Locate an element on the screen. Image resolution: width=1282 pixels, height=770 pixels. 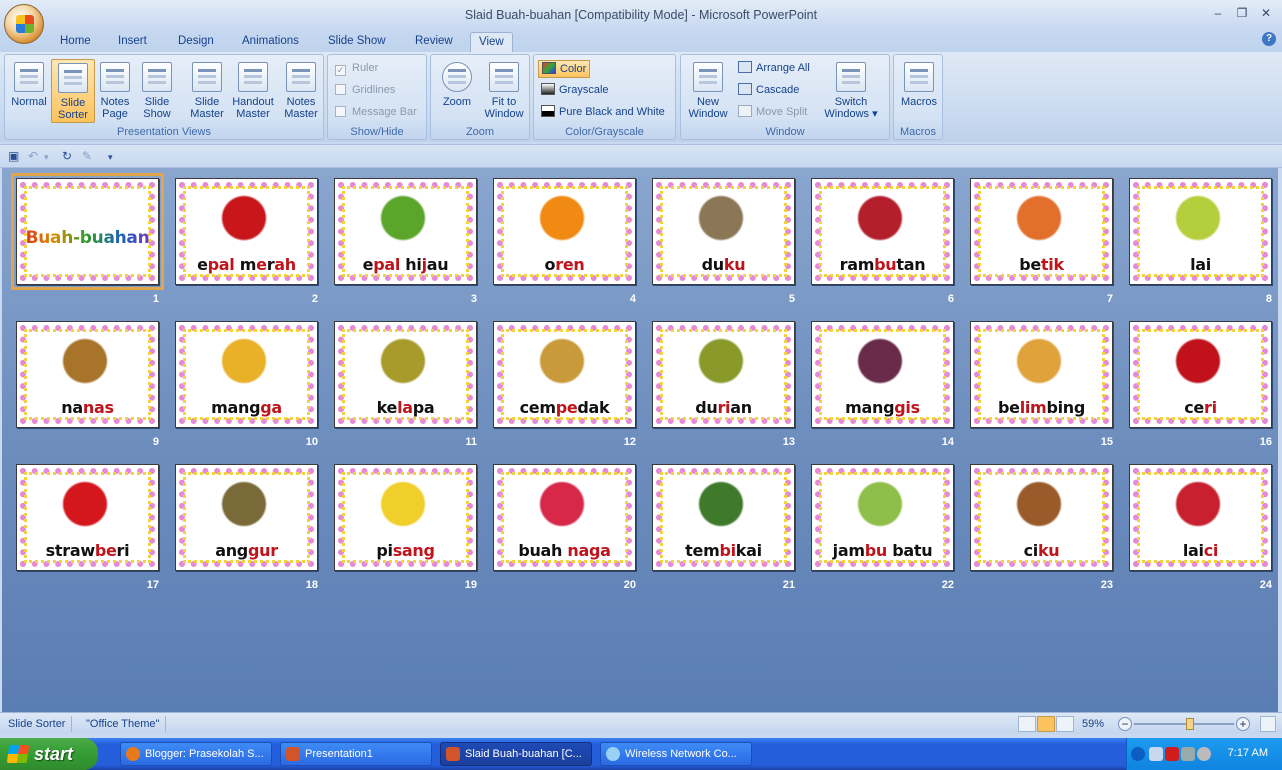
slide-thumbnail: mangga is located at coordinates (246, 374).